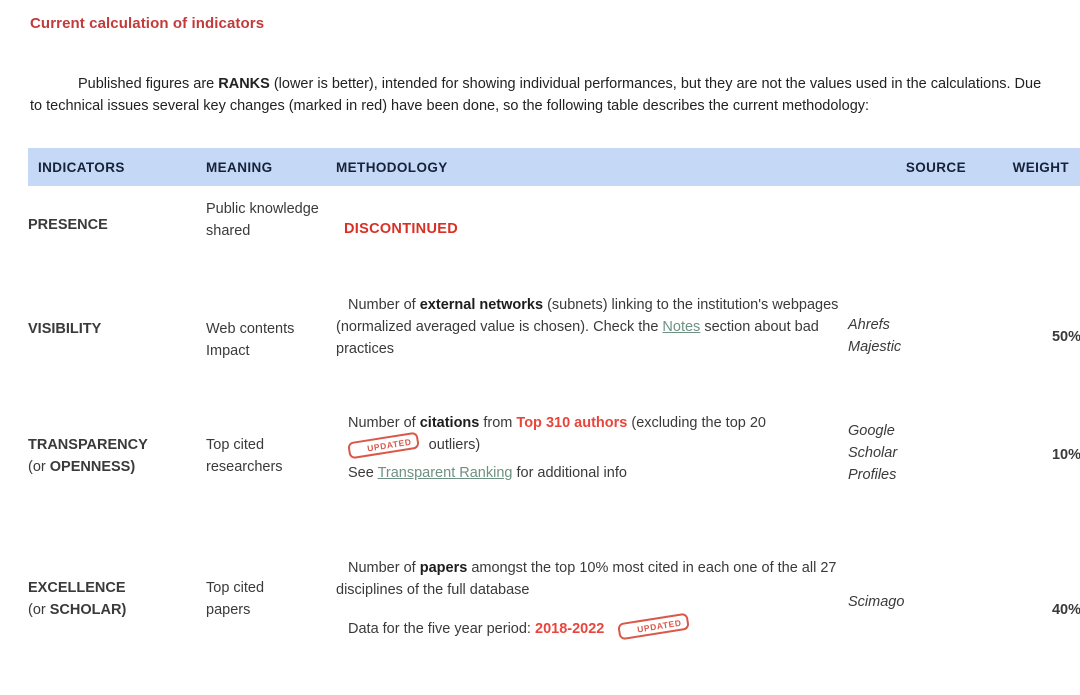  I want to click on row-source-transparency: Google Scholar Profiles, so click(910, 477).